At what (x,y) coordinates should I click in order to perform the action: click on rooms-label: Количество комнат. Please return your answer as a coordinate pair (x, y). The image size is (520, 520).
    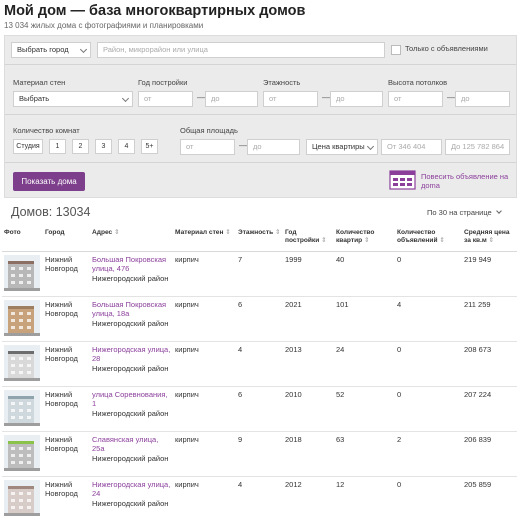
    Looking at the image, I should click on (46, 130).